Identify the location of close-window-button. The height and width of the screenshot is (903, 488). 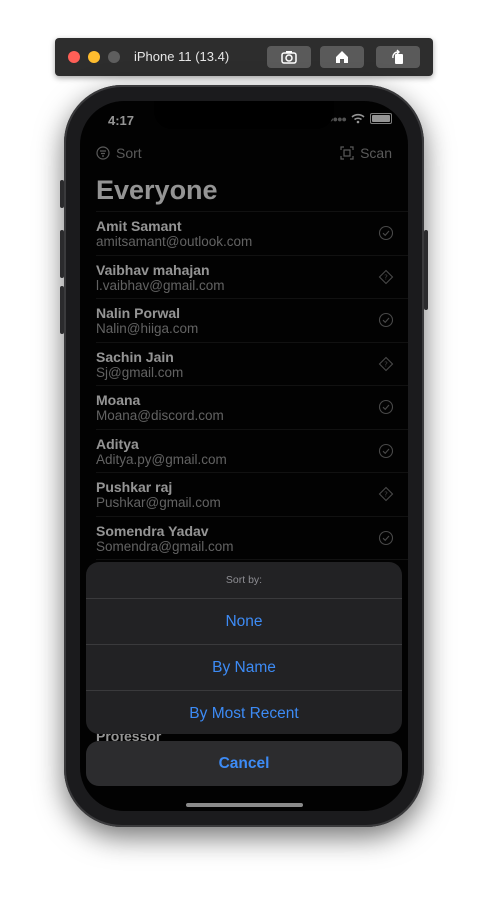
(74, 57).